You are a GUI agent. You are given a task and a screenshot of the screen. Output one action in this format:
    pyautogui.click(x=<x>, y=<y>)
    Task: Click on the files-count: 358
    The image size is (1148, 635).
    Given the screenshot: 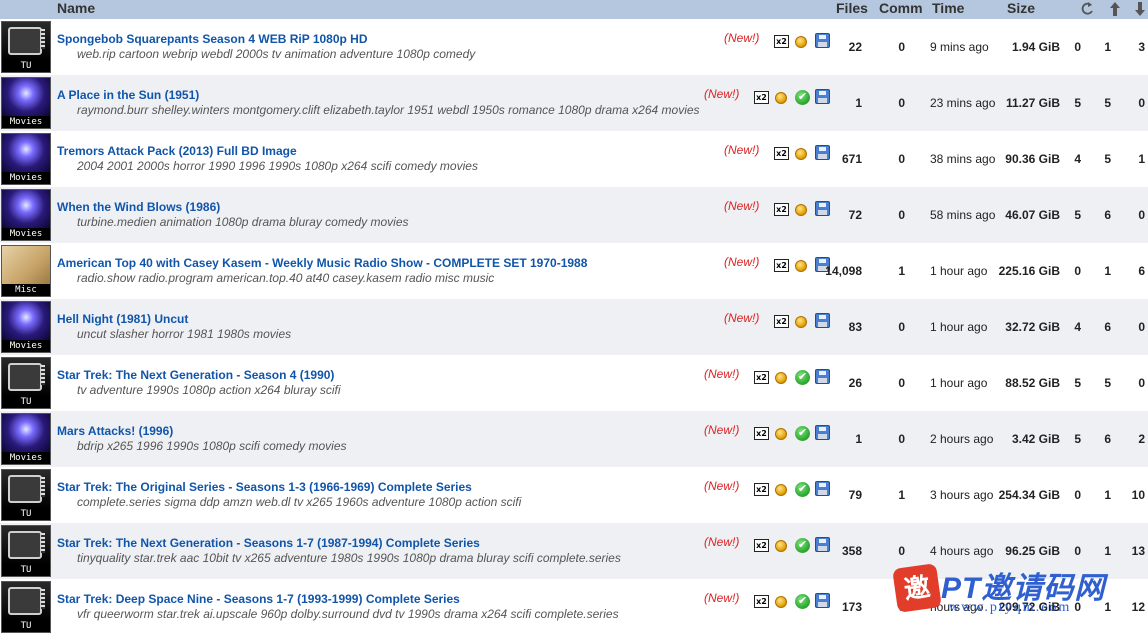 What is the action you would take?
    pyautogui.click(x=852, y=551)
    